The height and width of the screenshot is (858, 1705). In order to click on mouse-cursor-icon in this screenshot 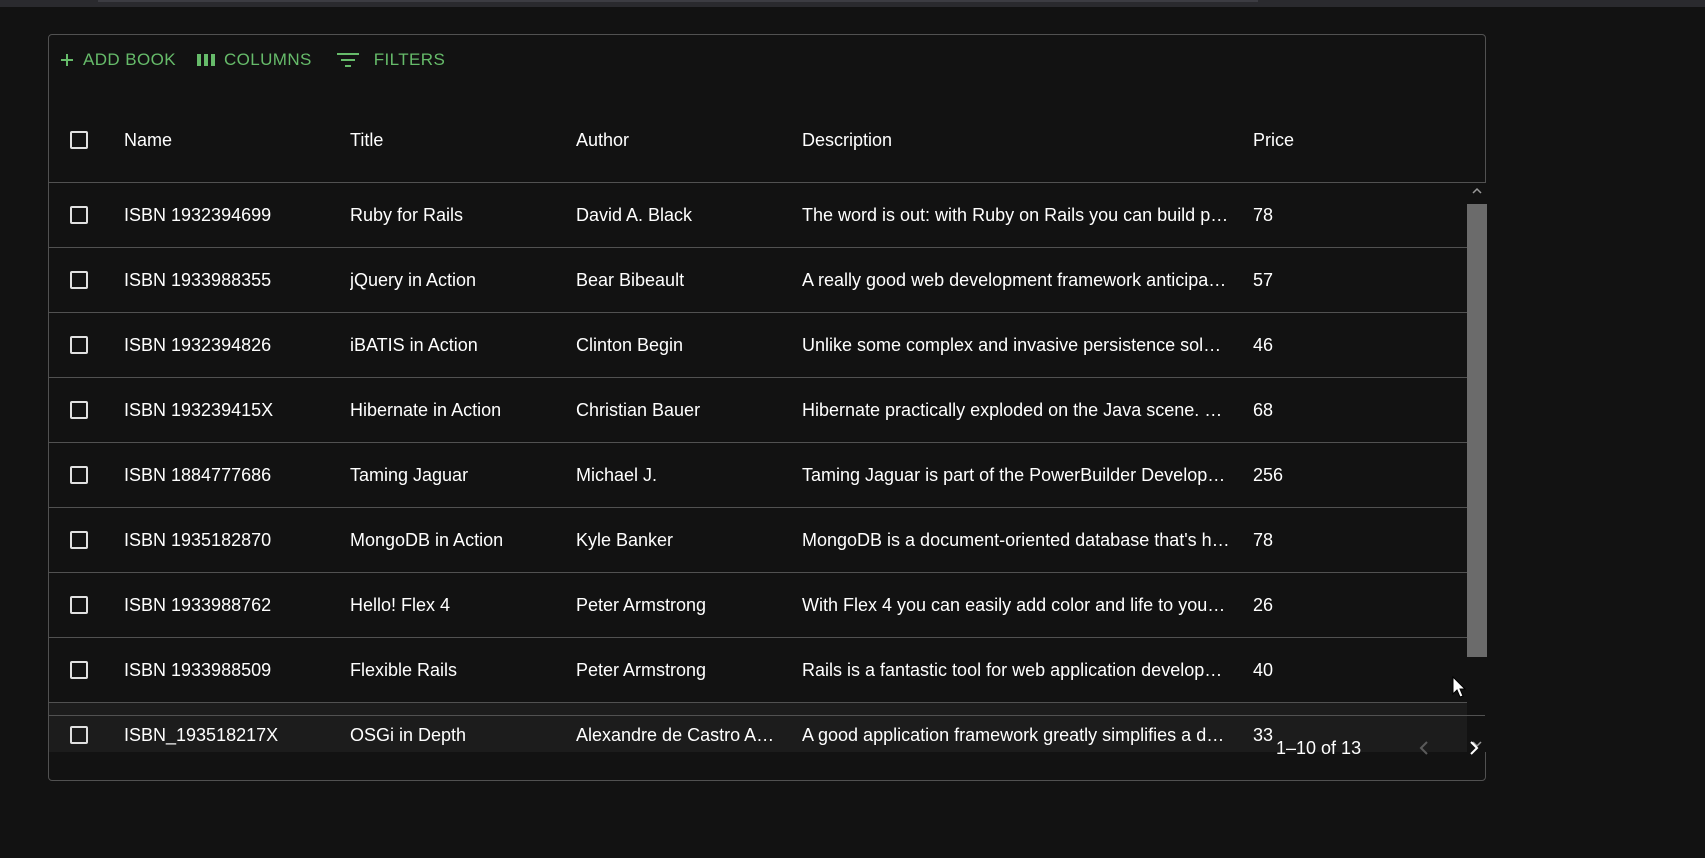, I will do `click(1459, 687)`.